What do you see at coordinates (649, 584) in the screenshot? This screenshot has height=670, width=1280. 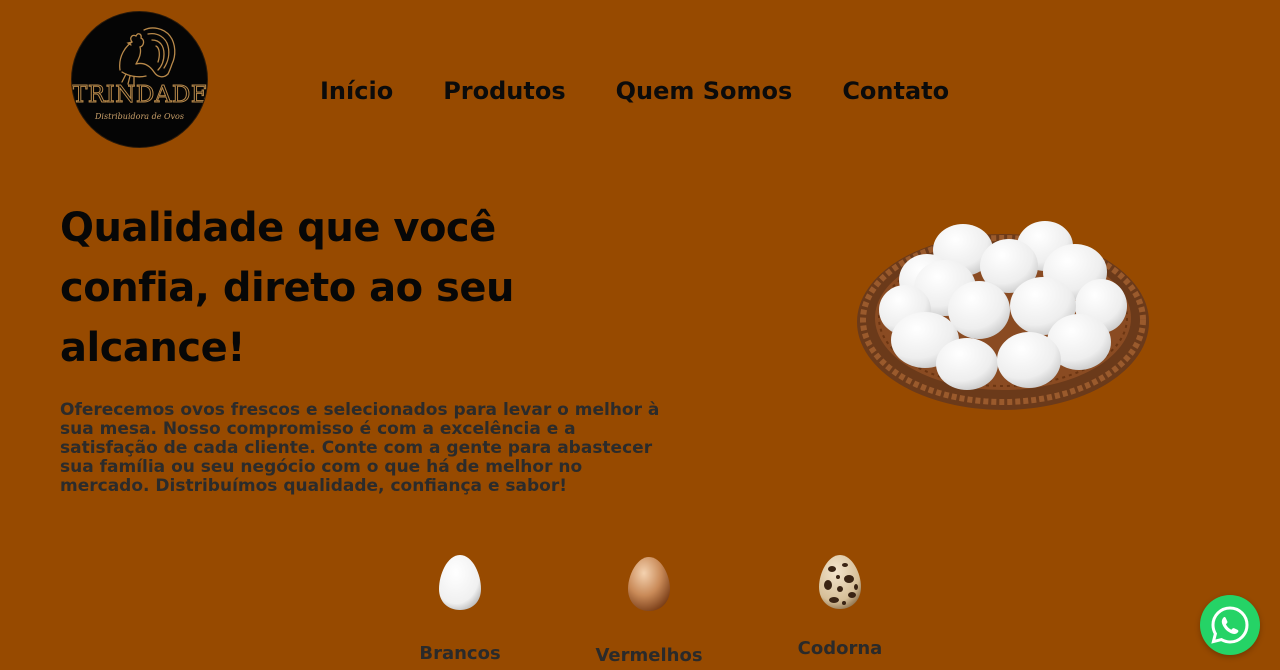 I see `brown-egg-icon` at bounding box center [649, 584].